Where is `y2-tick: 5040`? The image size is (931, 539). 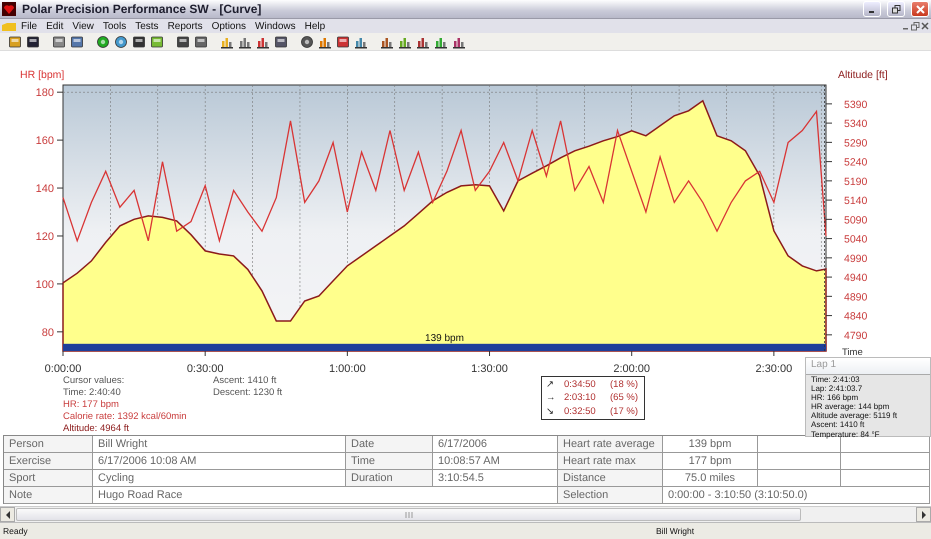
y2-tick: 5040 is located at coordinates (847, 240).